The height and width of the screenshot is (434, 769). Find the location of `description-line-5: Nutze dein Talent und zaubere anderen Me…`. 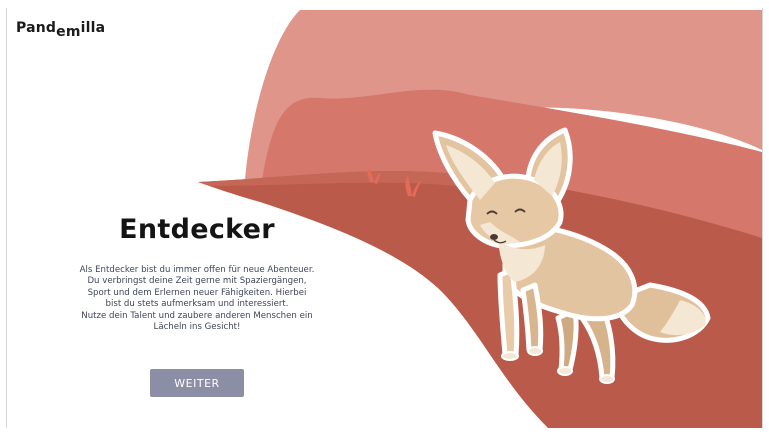

description-line-5: Nutze dein Talent und zaubere anderen Me… is located at coordinates (197, 315).